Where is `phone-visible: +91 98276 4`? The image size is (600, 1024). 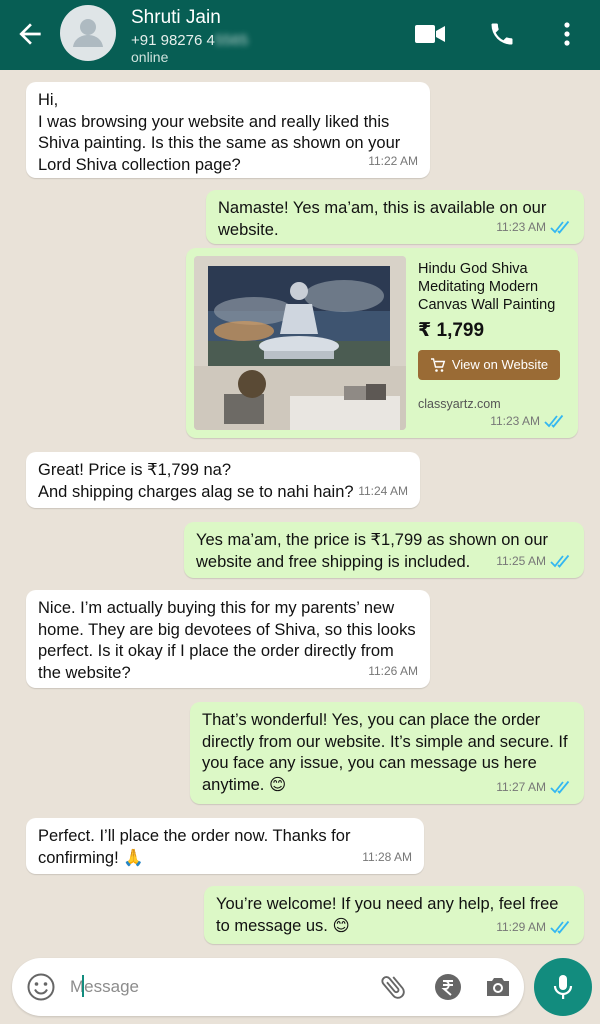 phone-visible: +91 98276 4 is located at coordinates (173, 40).